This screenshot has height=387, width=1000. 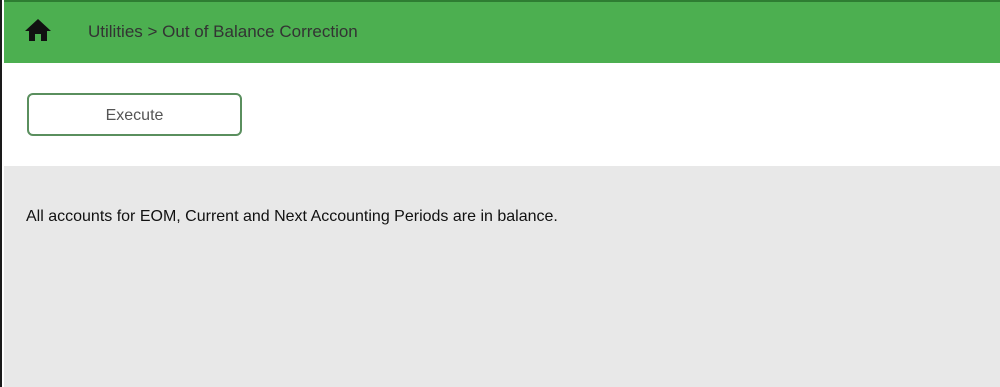 What do you see at coordinates (223, 31) in the screenshot?
I see `breadcrumb: Utilities > Out of Balance Correction` at bounding box center [223, 31].